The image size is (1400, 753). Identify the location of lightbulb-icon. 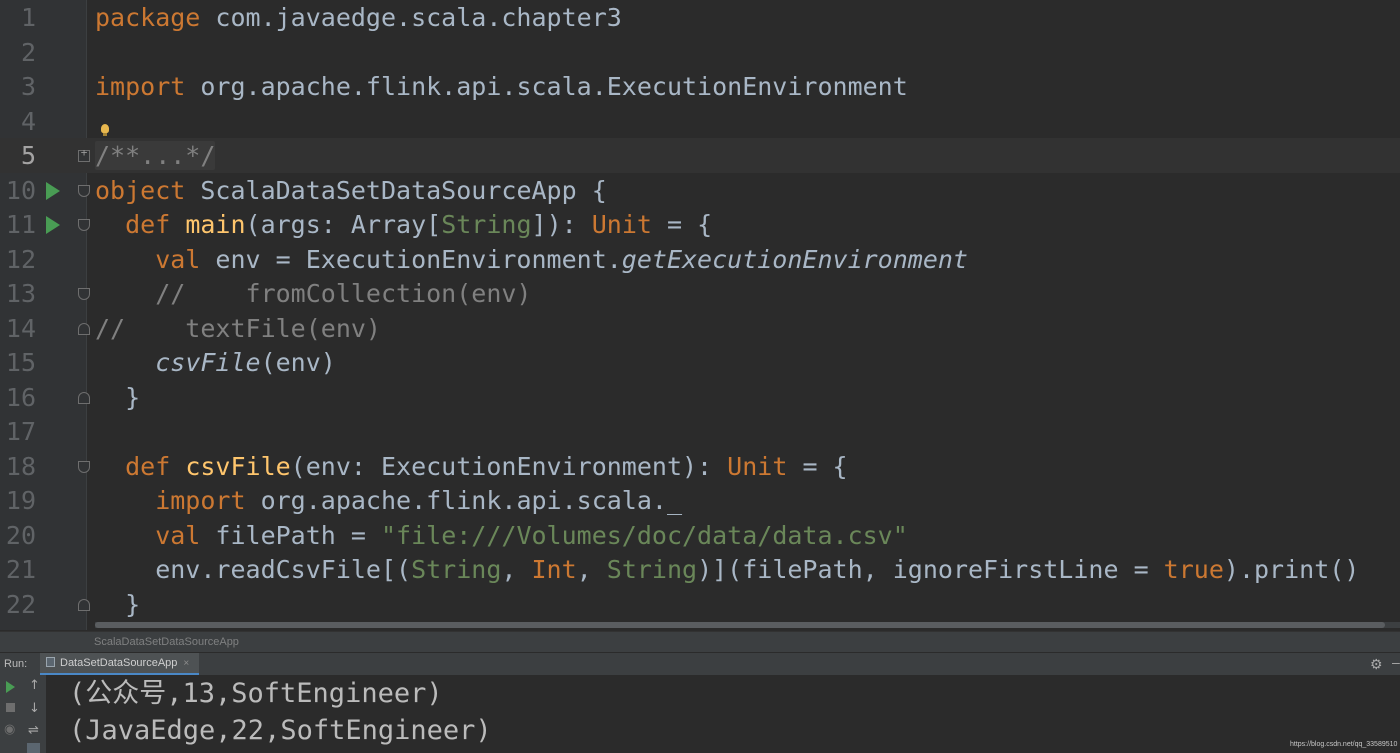
(105, 130).